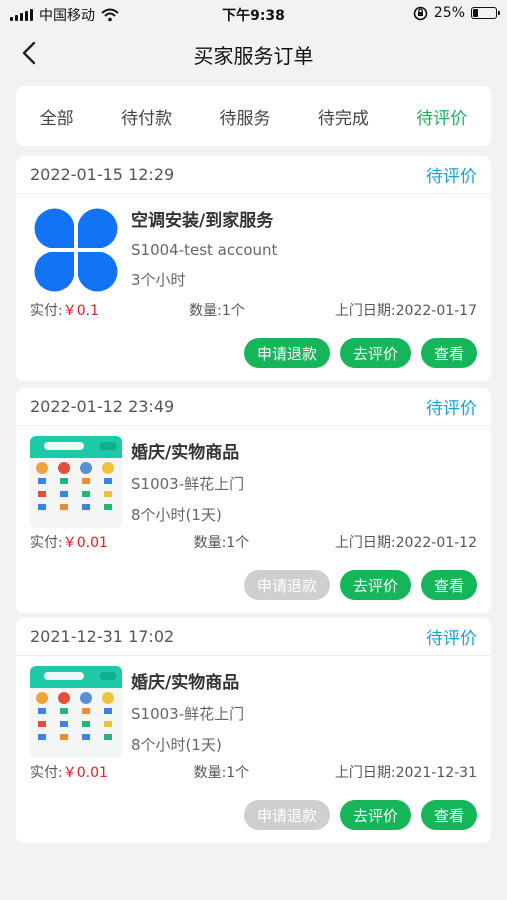 The image size is (507, 900). I want to click on tab-pending-payment: 待付款, so click(146, 116).